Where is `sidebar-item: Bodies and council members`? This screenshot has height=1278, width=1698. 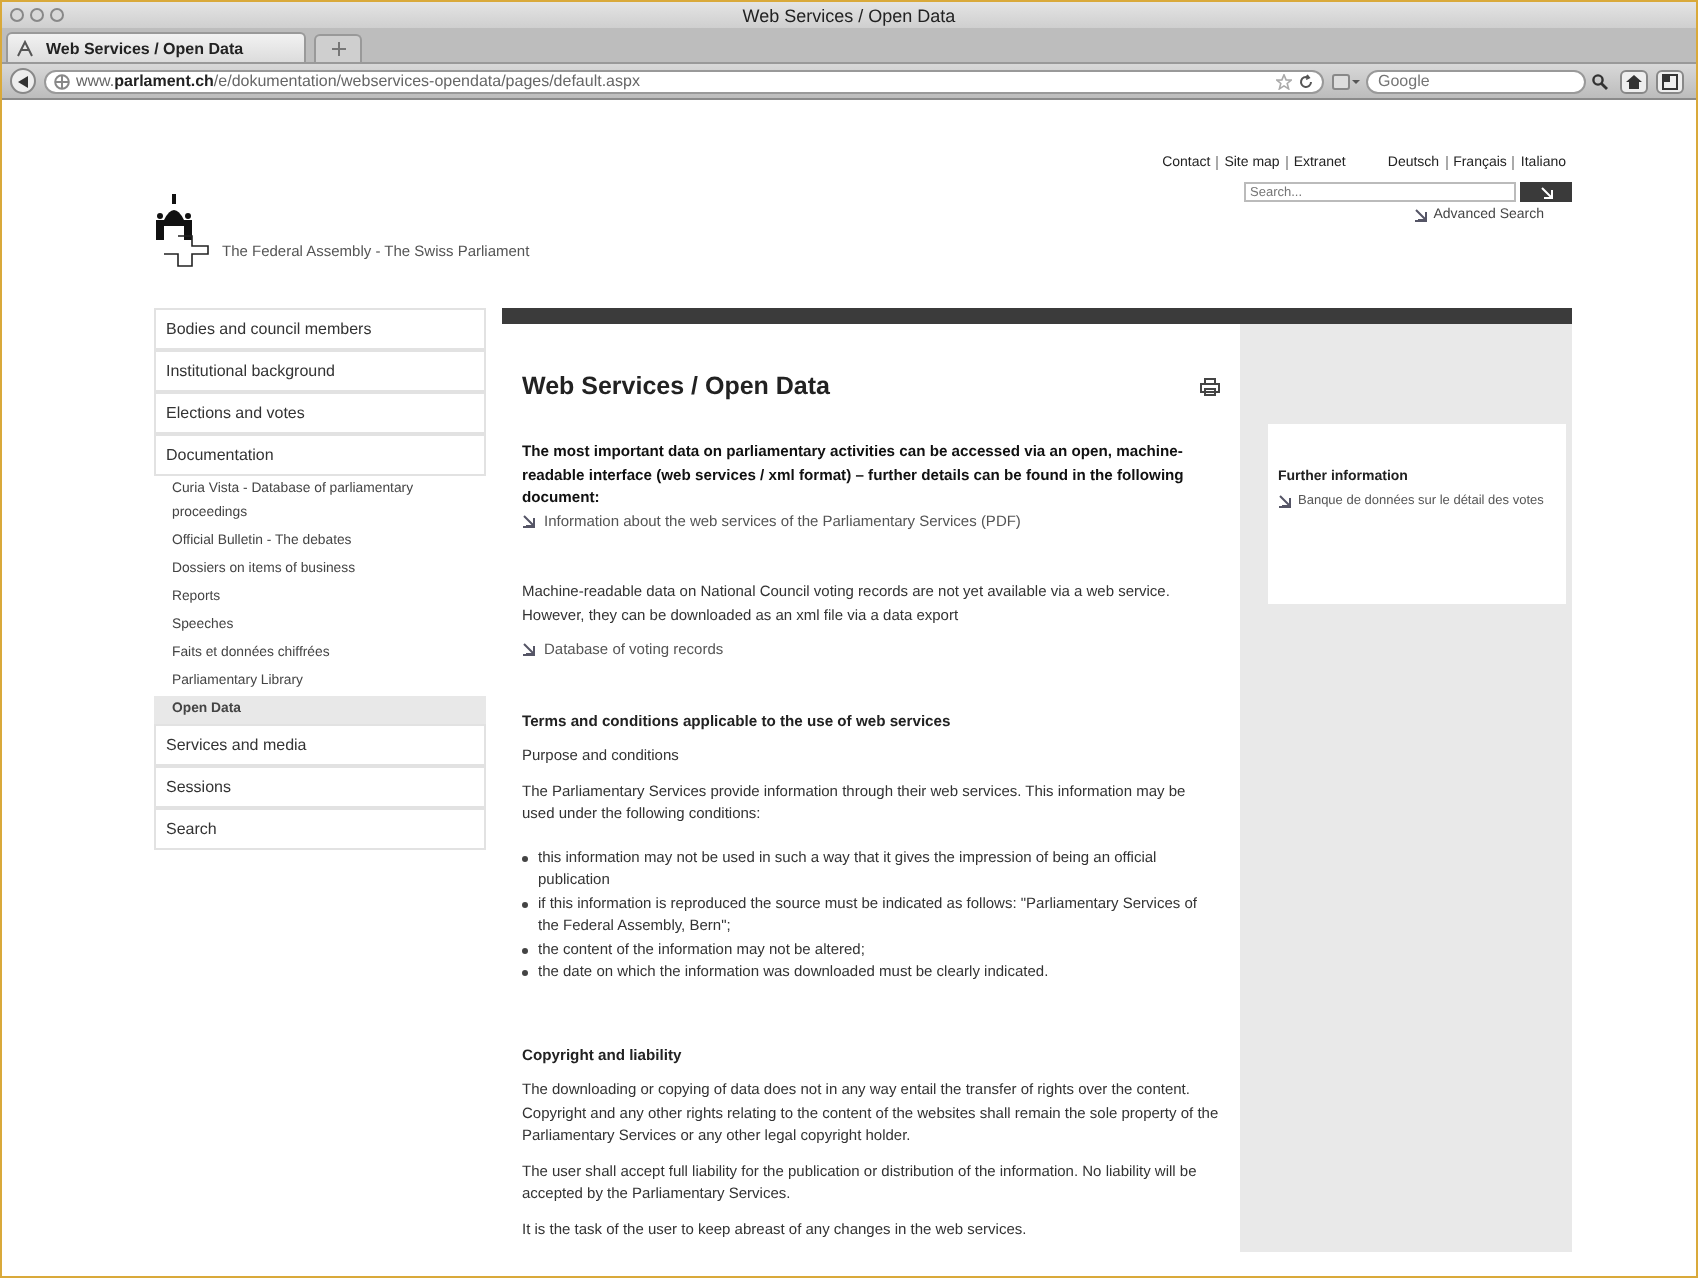 sidebar-item: Bodies and council members is located at coordinates (320, 329).